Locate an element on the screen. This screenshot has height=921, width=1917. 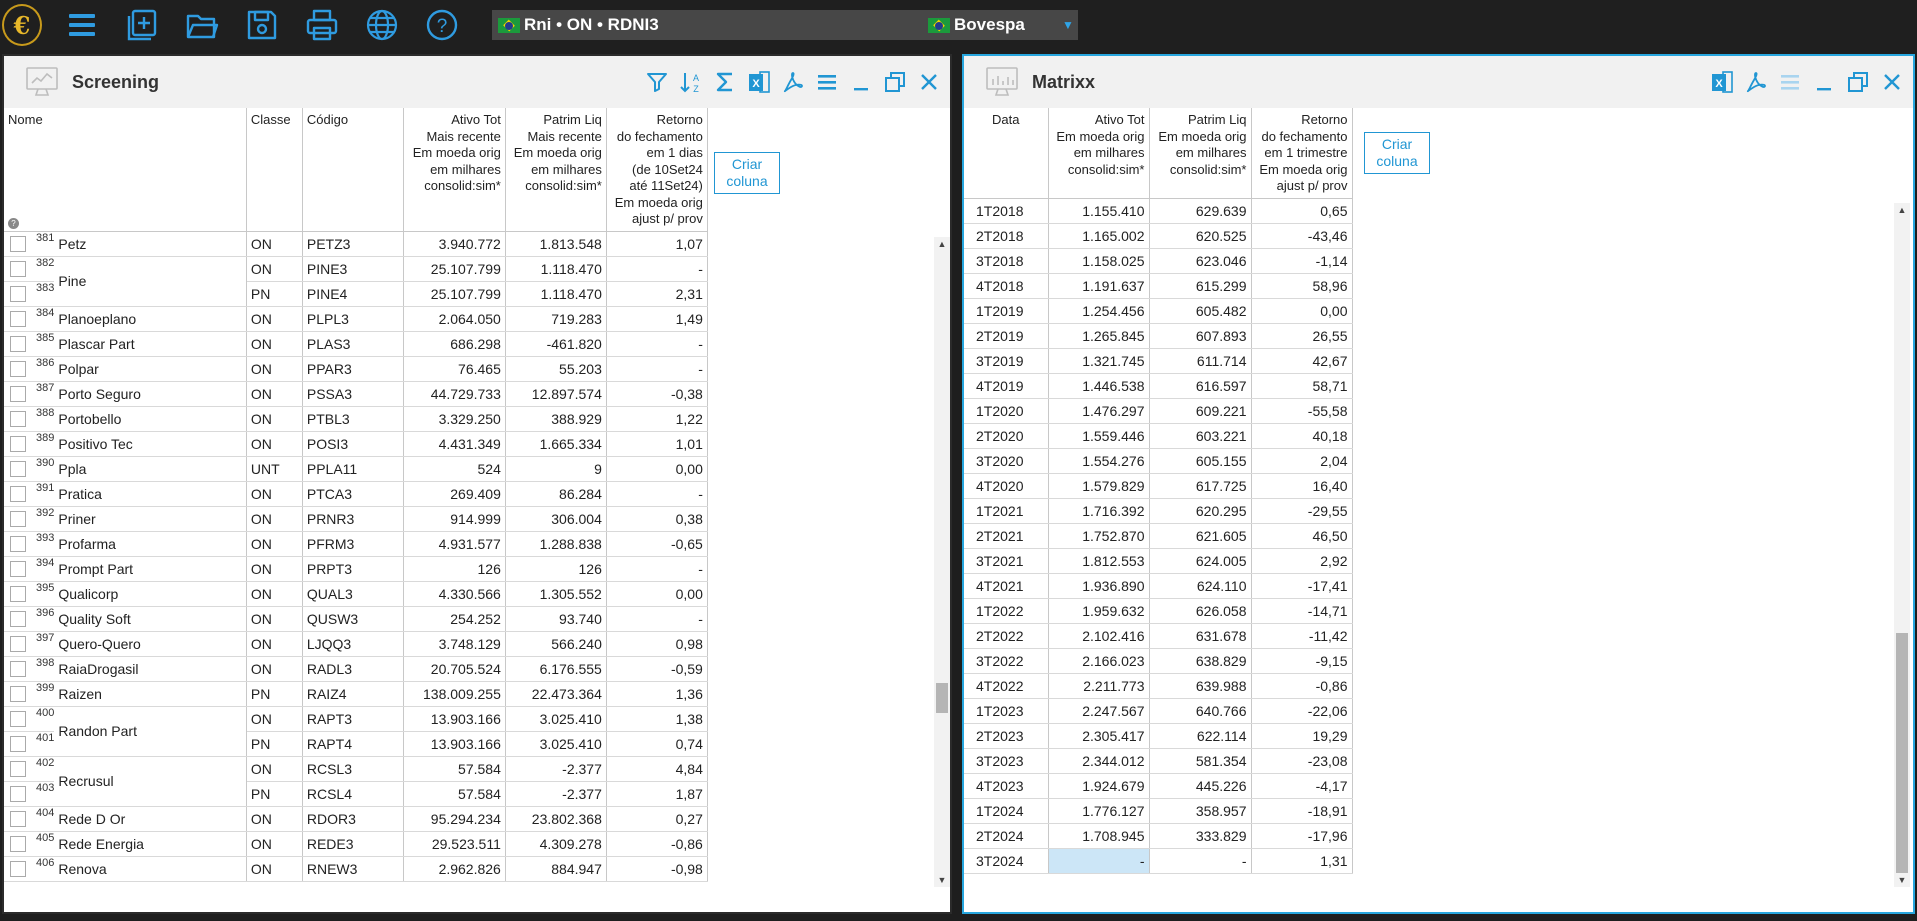
table-row: 4T2018 1.191.637 615.299 58,96 is located at coordinates (1158, 286).